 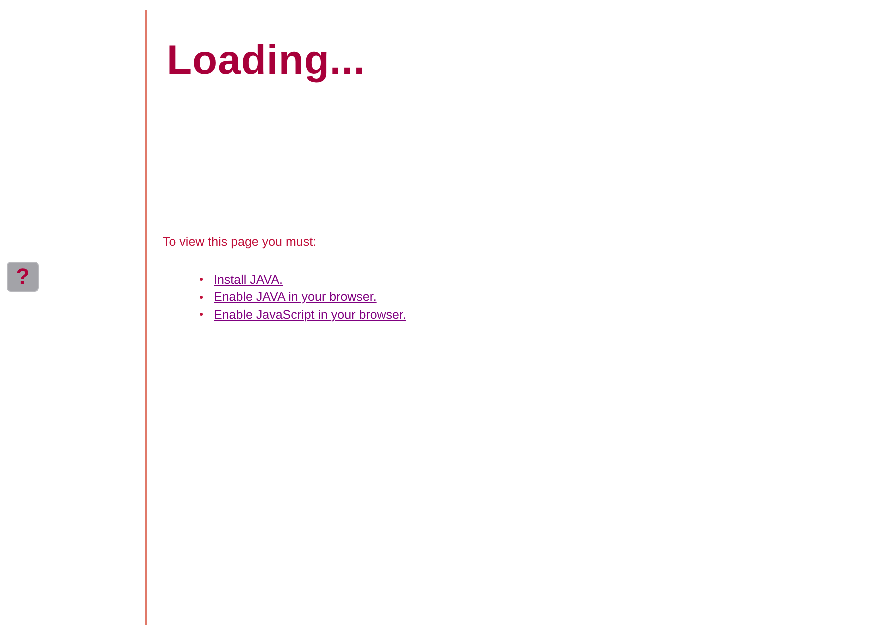 What do you see at coordinates (240, 242) in the screenshot?
I see `requirements-message: To view this page you must:` at bounding box center [240, 242].